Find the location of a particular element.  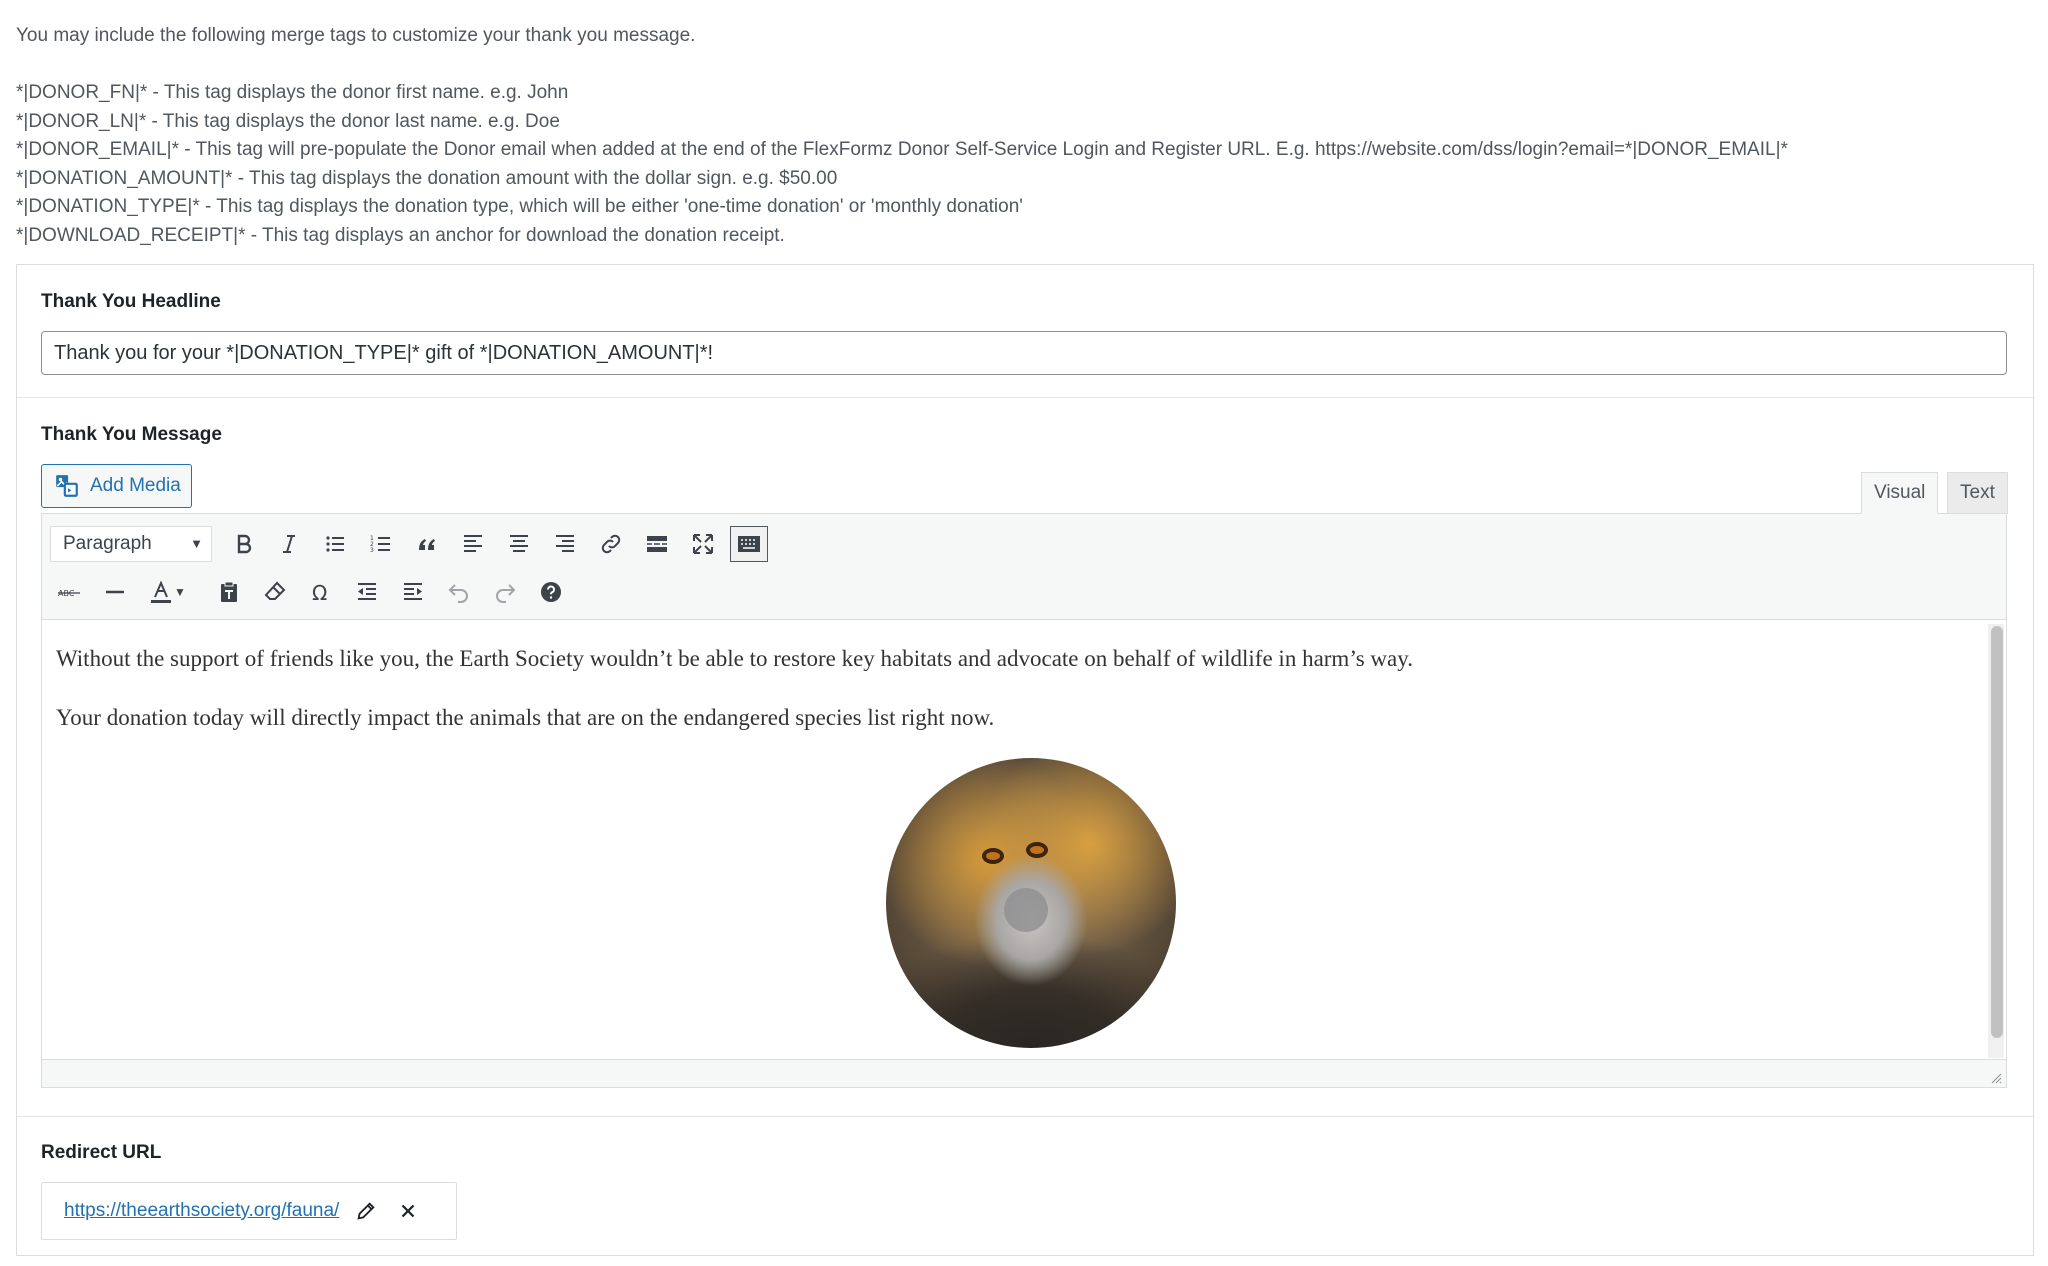

editor-statusbar is located at coordinates (1024, 1073).